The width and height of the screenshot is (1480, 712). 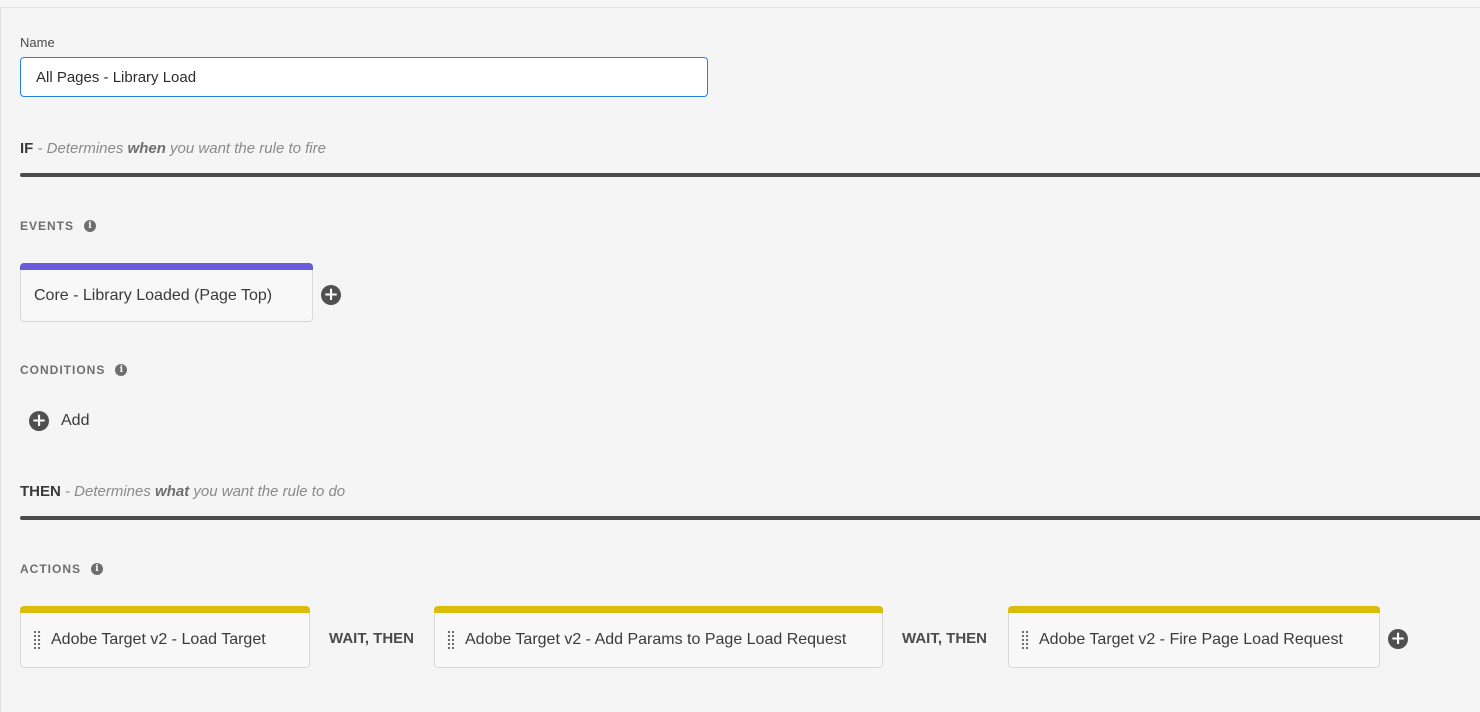 What do you see at coordinates (27, 148) in the screenshot?
I see `if-keyword: IF` at bounding box center [27, 148].